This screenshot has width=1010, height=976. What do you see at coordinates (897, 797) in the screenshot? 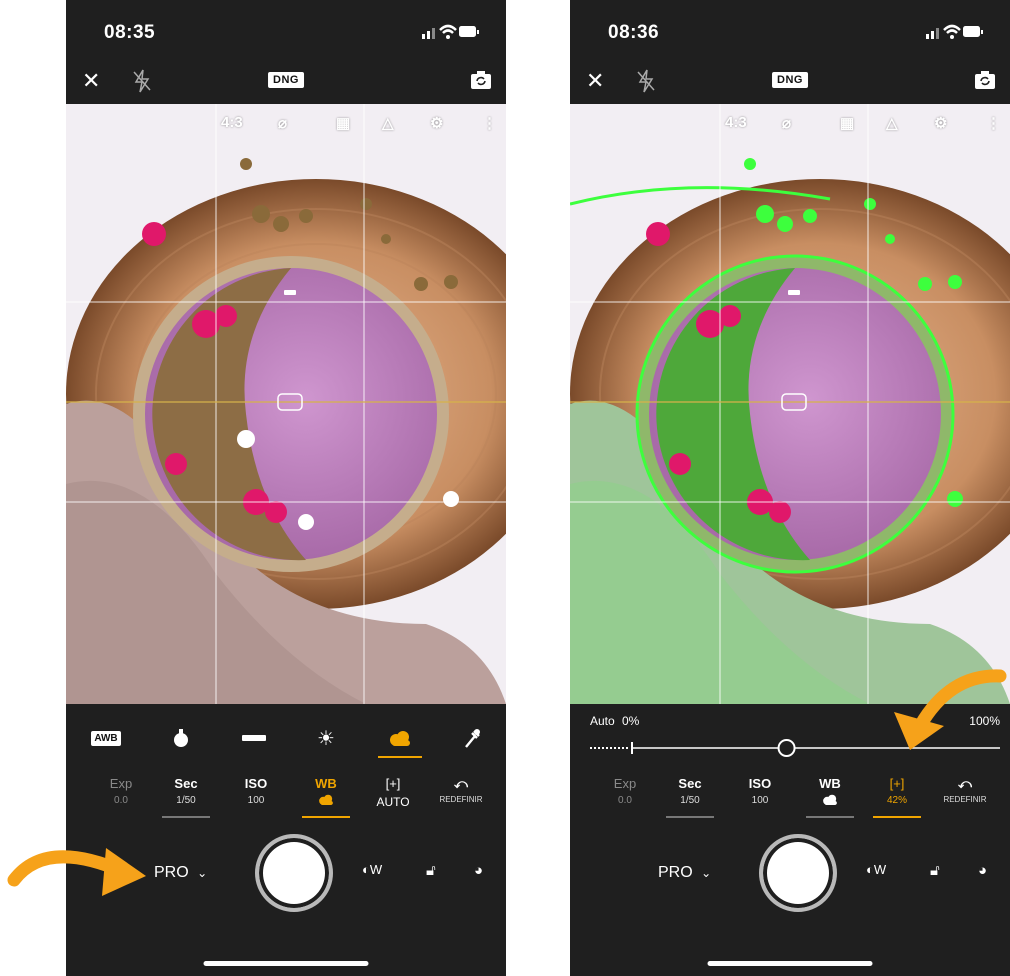
I see `param-focus: [+] 42%` at bounding box center [897, 797].